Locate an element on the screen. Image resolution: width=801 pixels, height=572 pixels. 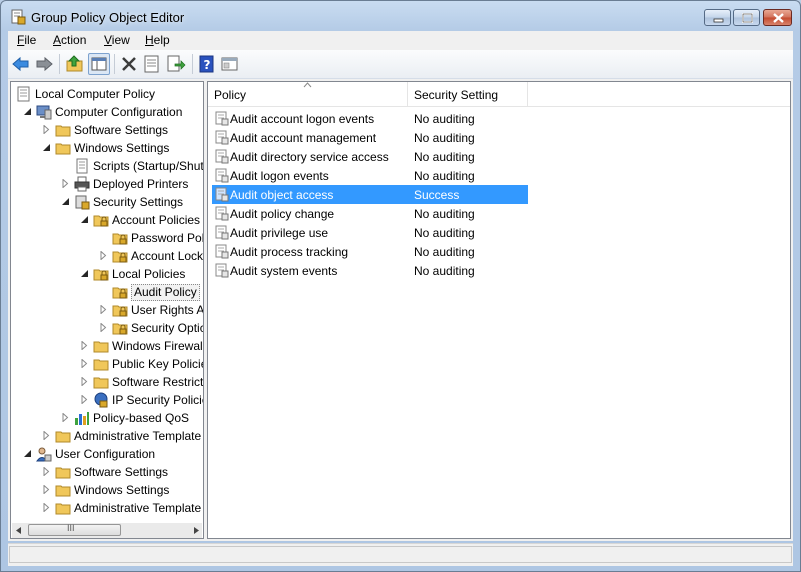
export-list-button is located at coordinates (176, 64).